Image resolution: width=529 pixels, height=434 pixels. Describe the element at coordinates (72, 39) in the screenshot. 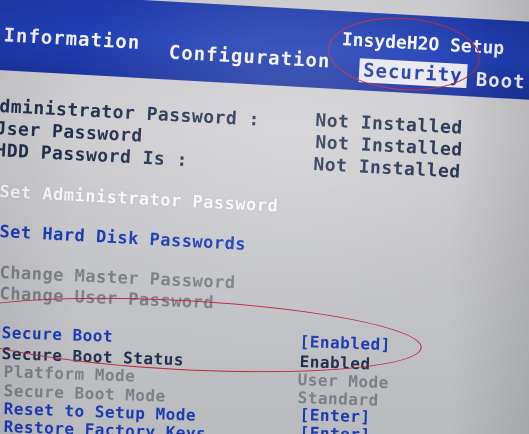

I see `tab-information: Information` at that location.